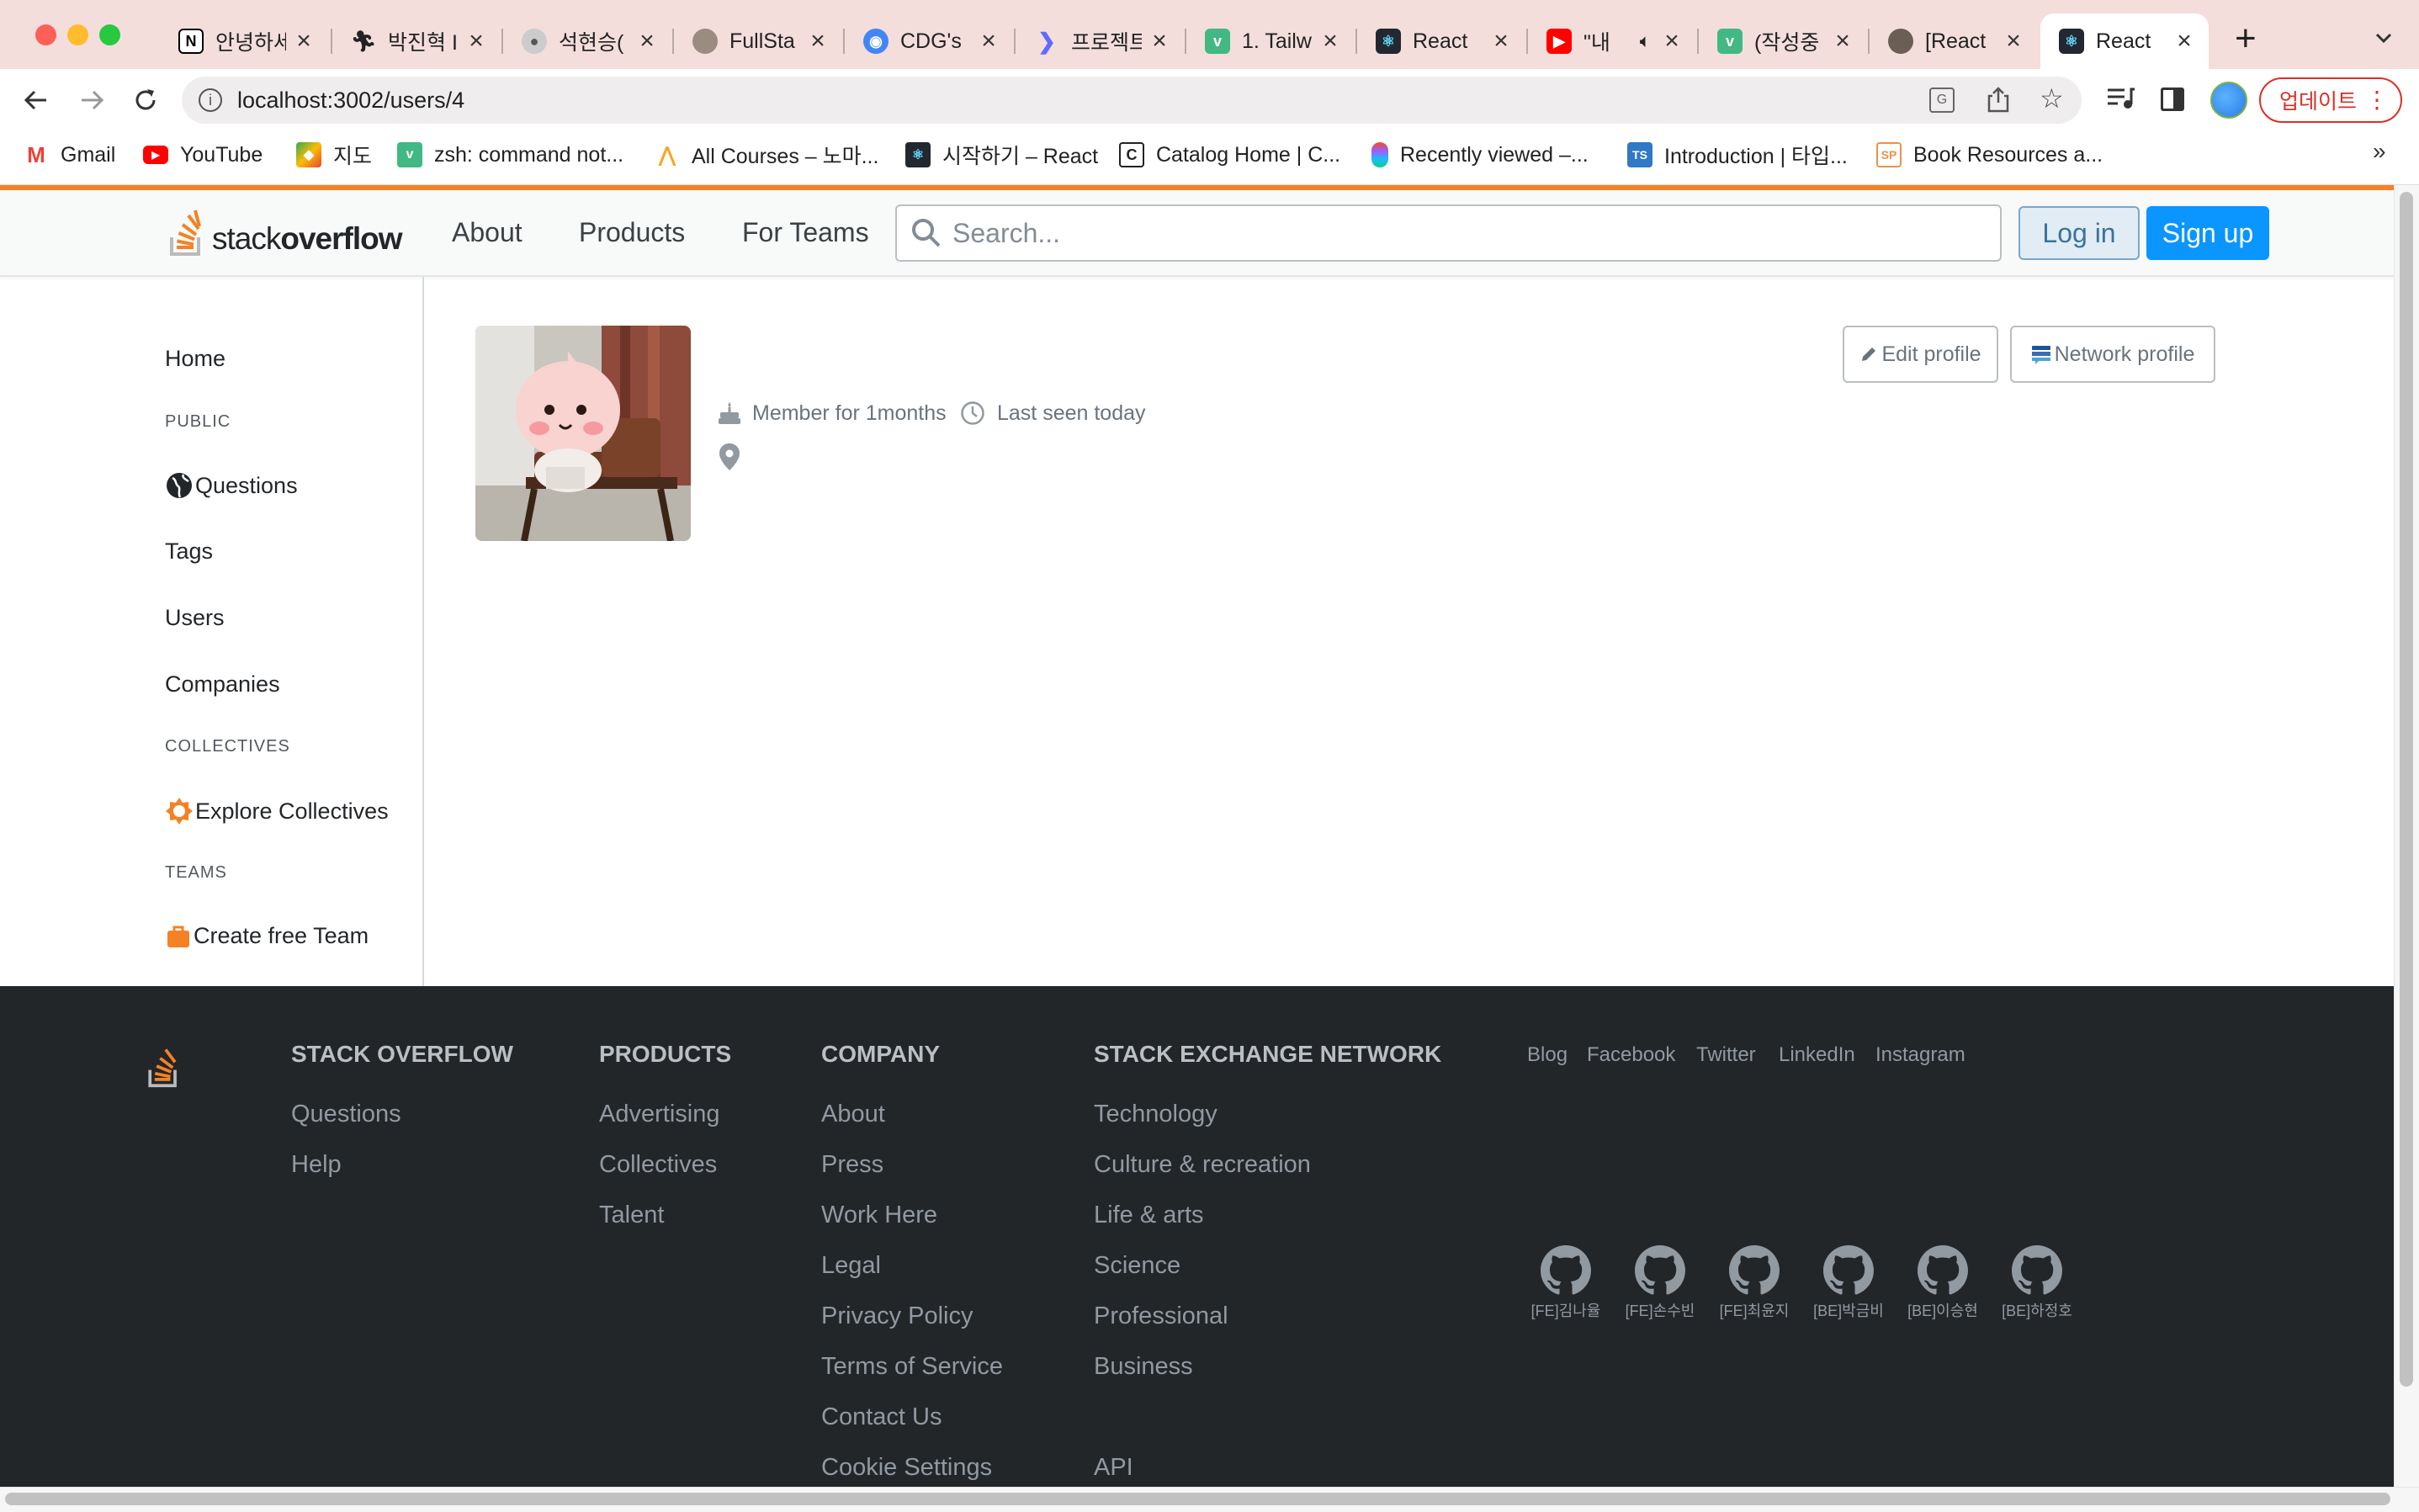 The height and width of the screenshot is (1512, 2419). I want to click on tab-search-icon, so click(2383, 37).